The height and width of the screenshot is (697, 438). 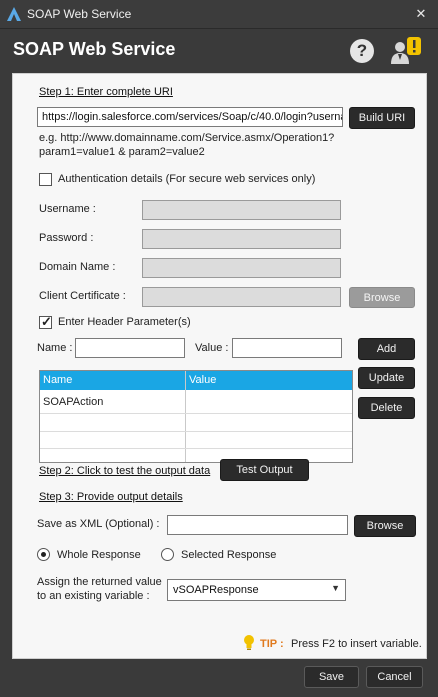 I want to click on certificate-browse-button: Browse, so click(x=382, y=297).